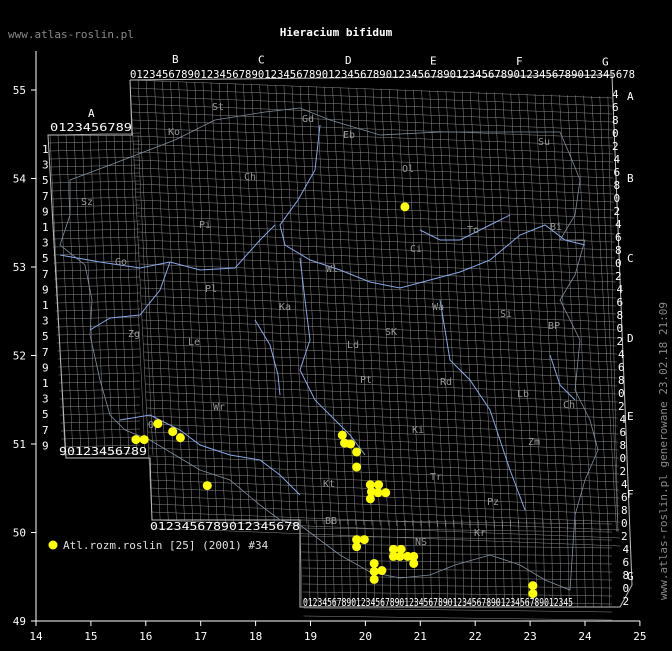  Describe the element at coordinates (255, 636) in the screenshot. I see `lon-tick-label: 18` at that location.